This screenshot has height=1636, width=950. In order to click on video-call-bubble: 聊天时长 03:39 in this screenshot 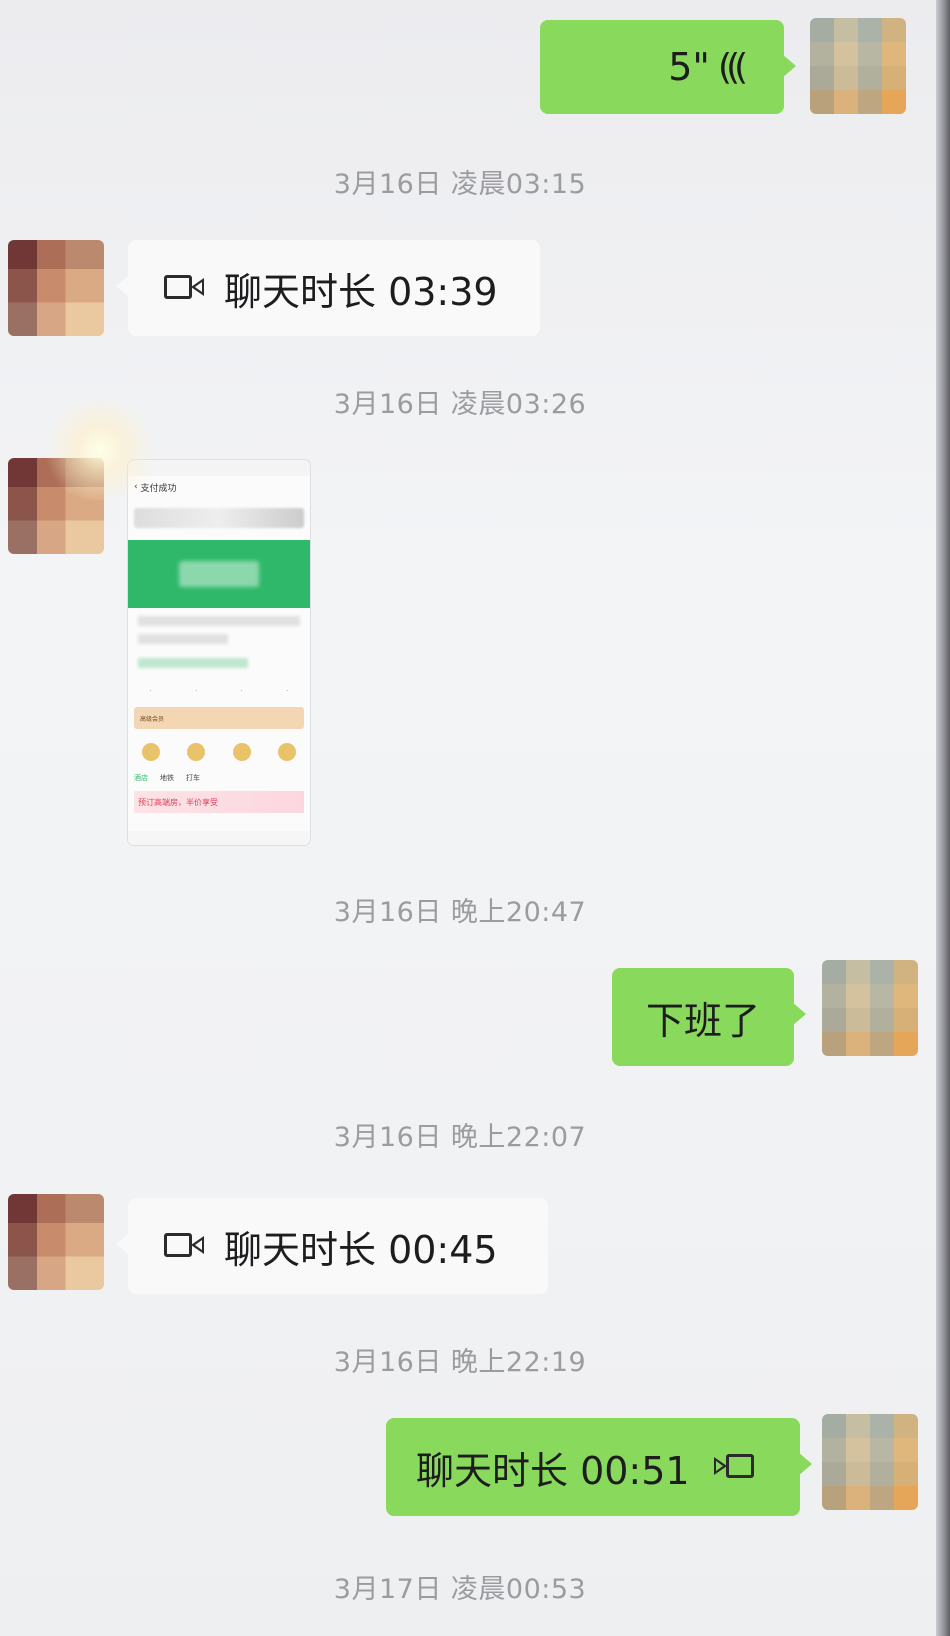, I will do `click(328, 288)`.